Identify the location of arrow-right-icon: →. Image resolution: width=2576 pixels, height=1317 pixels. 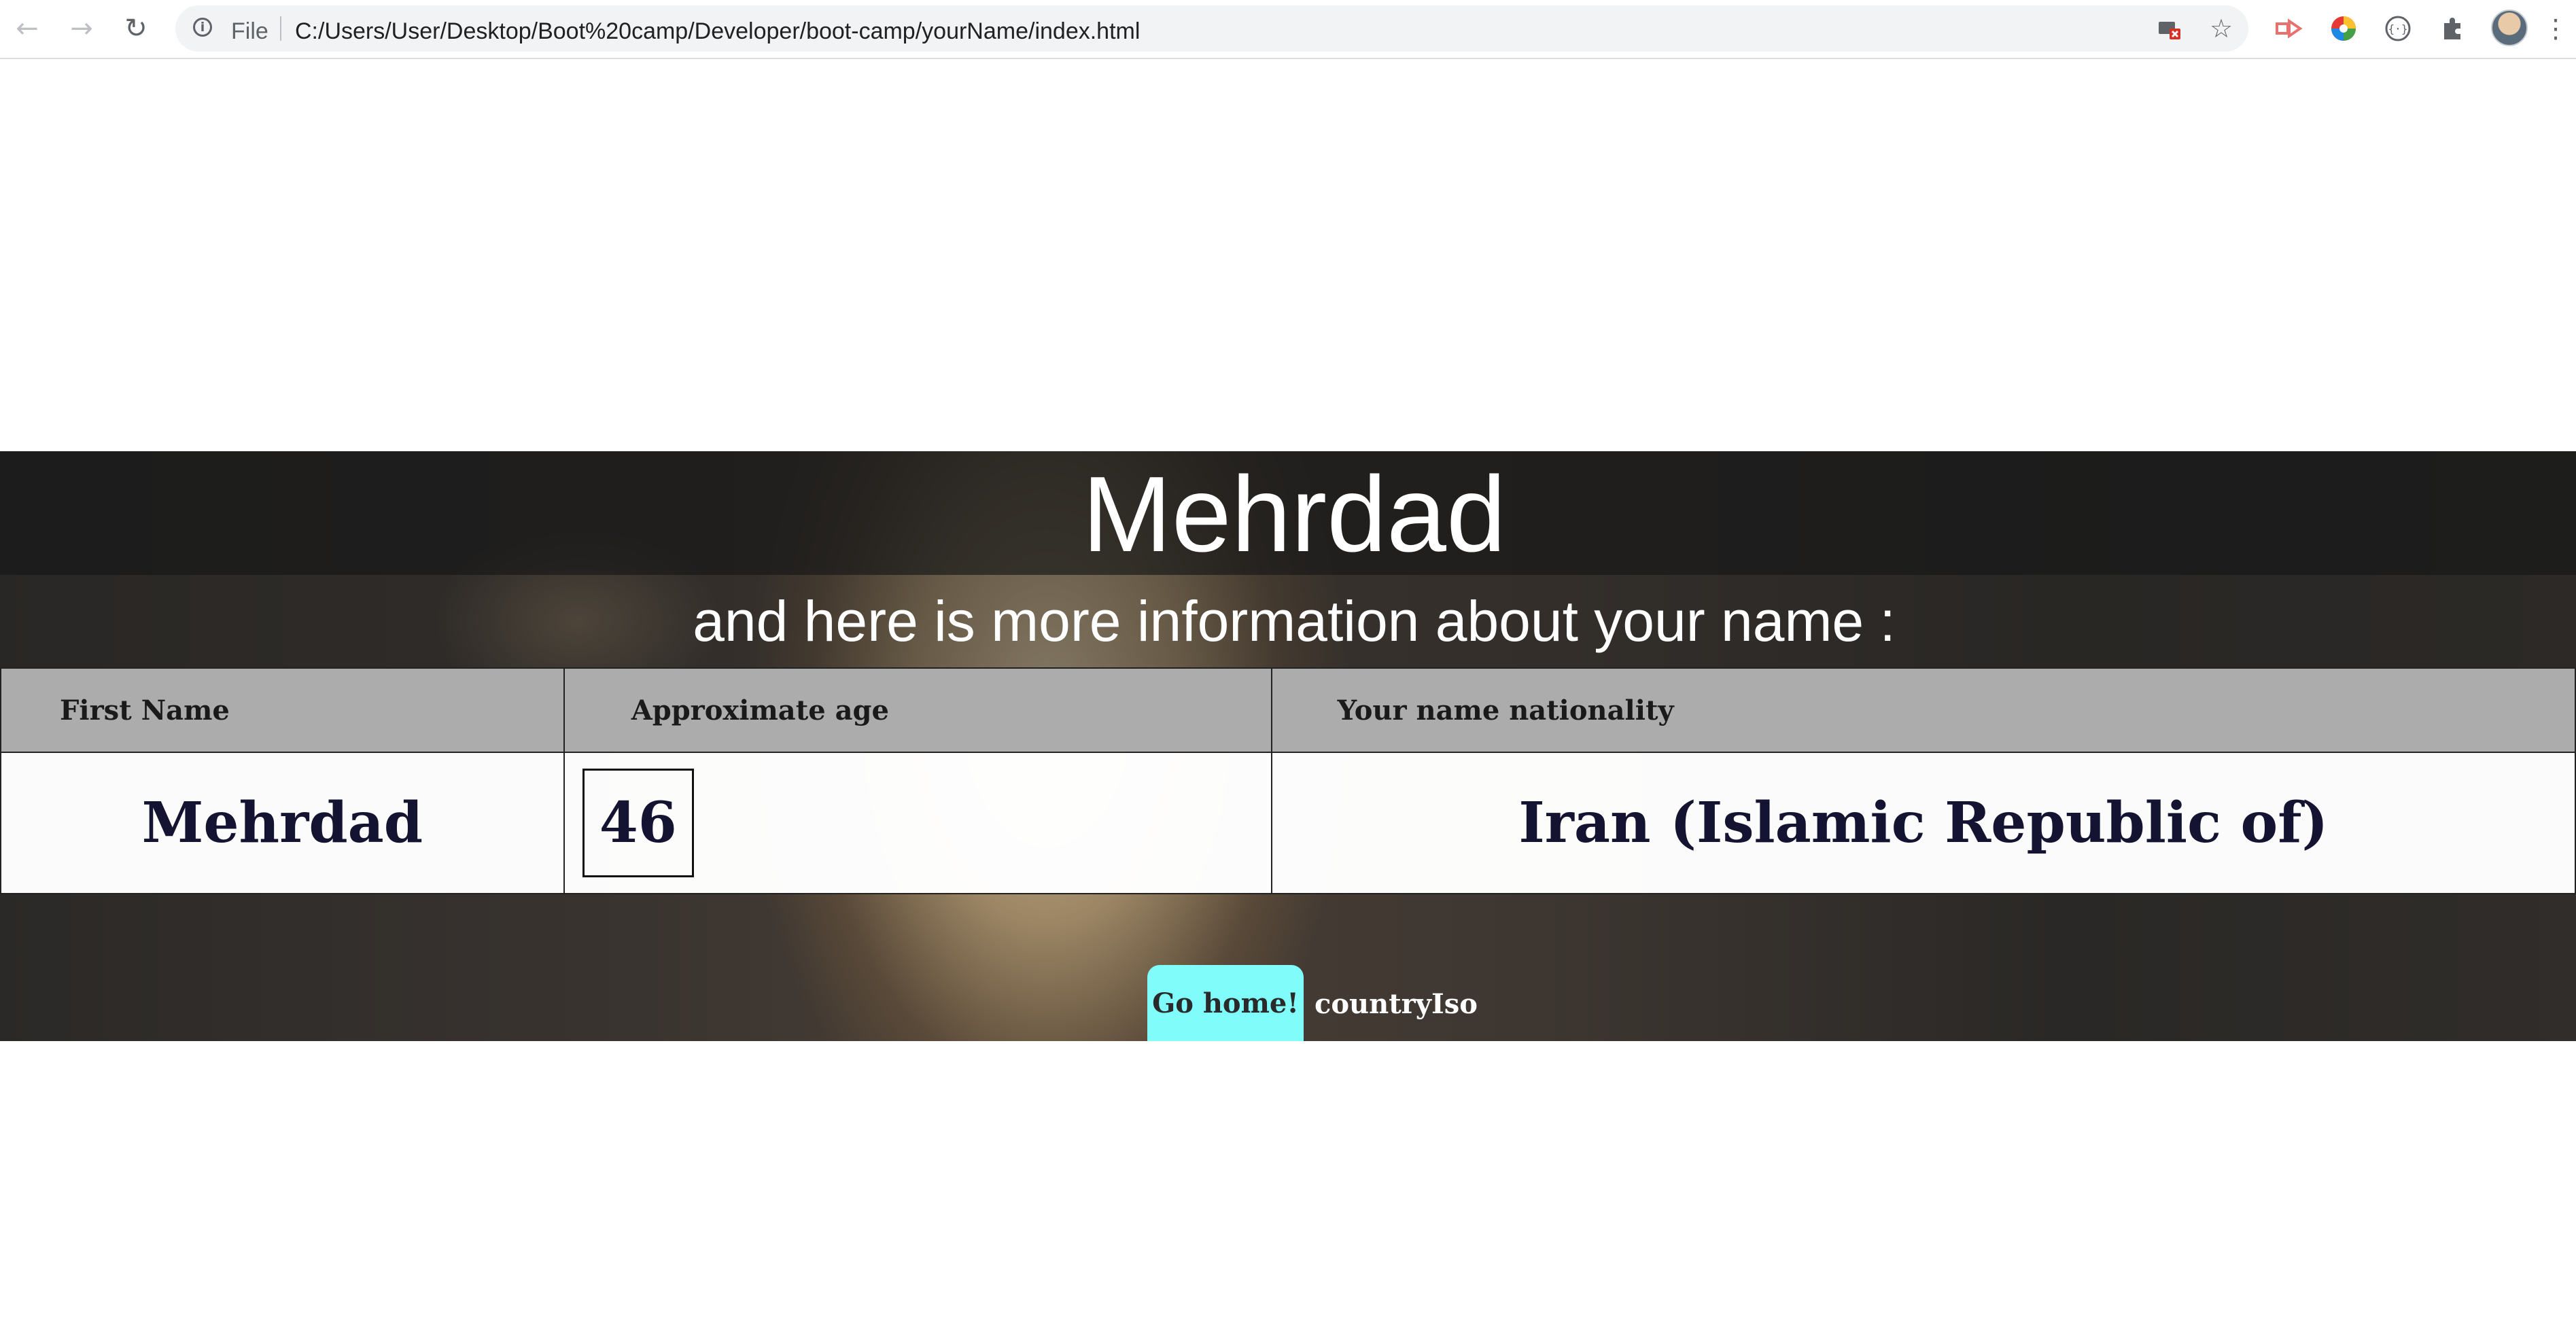
(81, 28).